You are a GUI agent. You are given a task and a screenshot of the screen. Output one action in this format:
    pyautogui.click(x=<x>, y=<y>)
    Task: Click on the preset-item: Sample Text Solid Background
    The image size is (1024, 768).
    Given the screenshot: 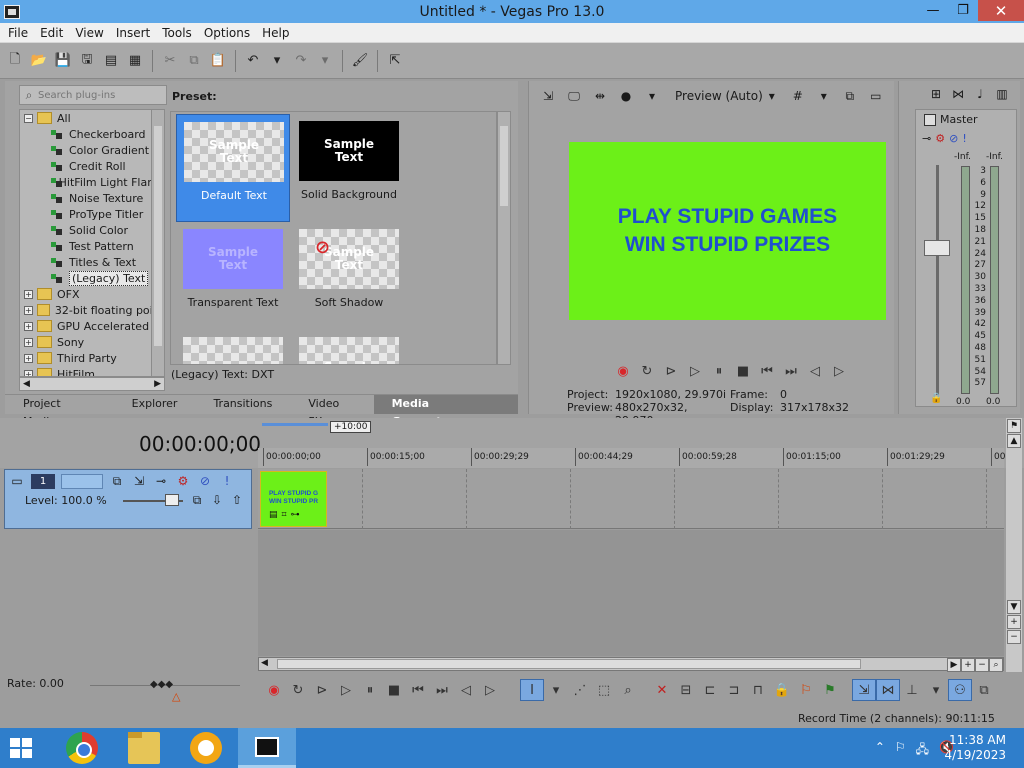 What is the action you would take?
    pyautogui.click(x=349, y=168)
    